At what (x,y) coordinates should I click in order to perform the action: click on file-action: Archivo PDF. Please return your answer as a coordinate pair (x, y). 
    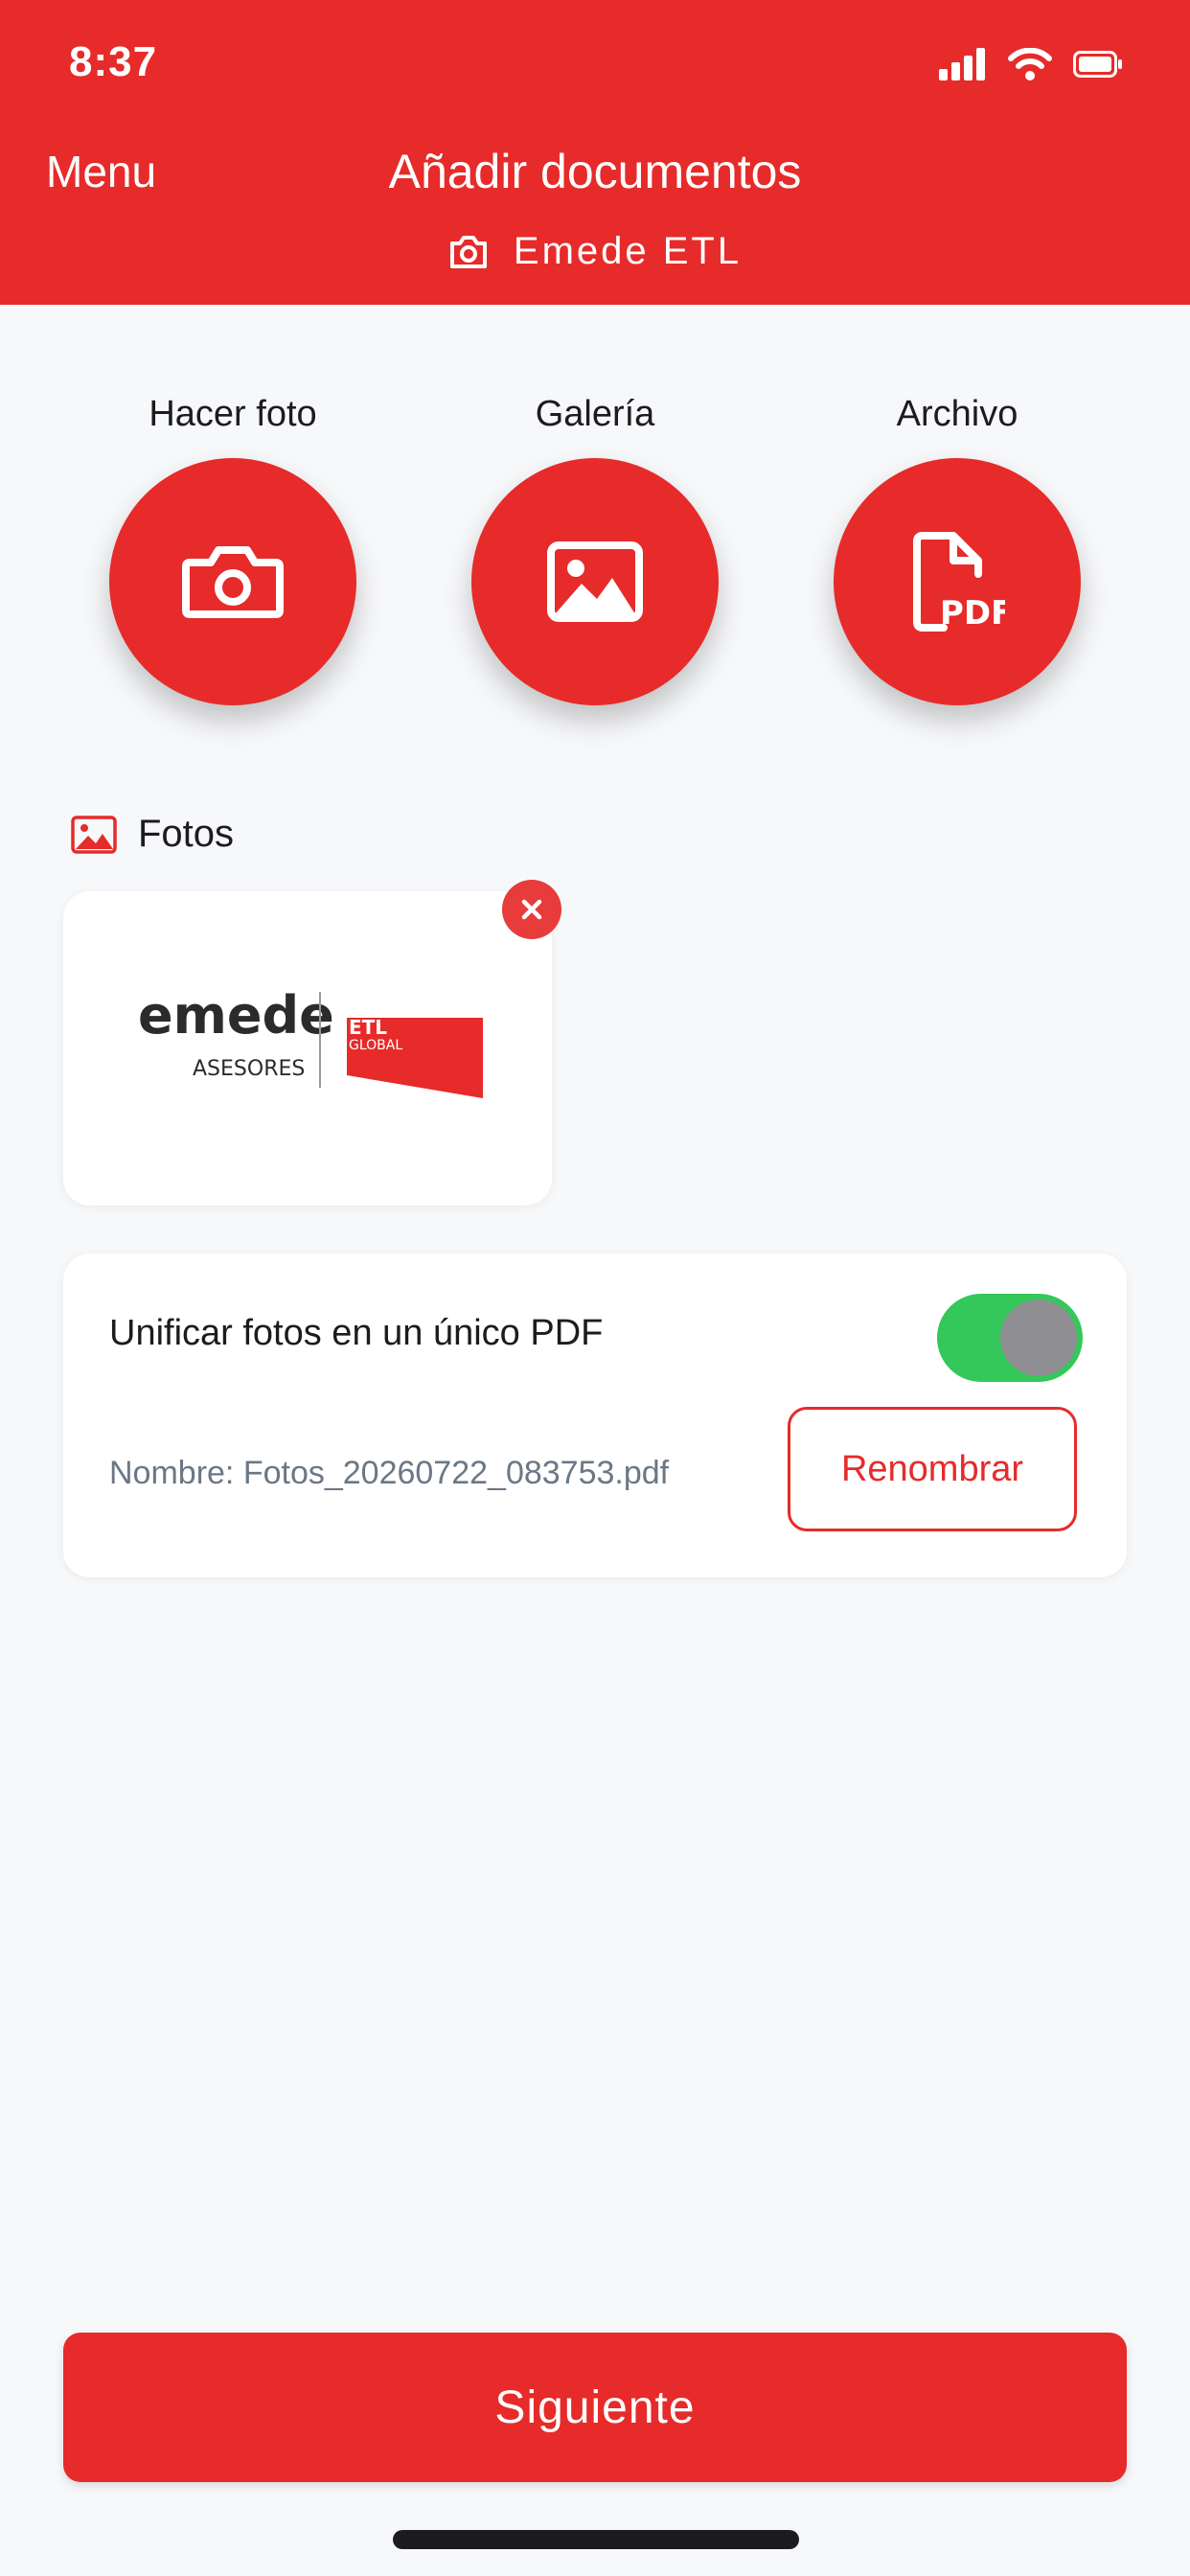
    Looking at the image, I should click on (958, 546).